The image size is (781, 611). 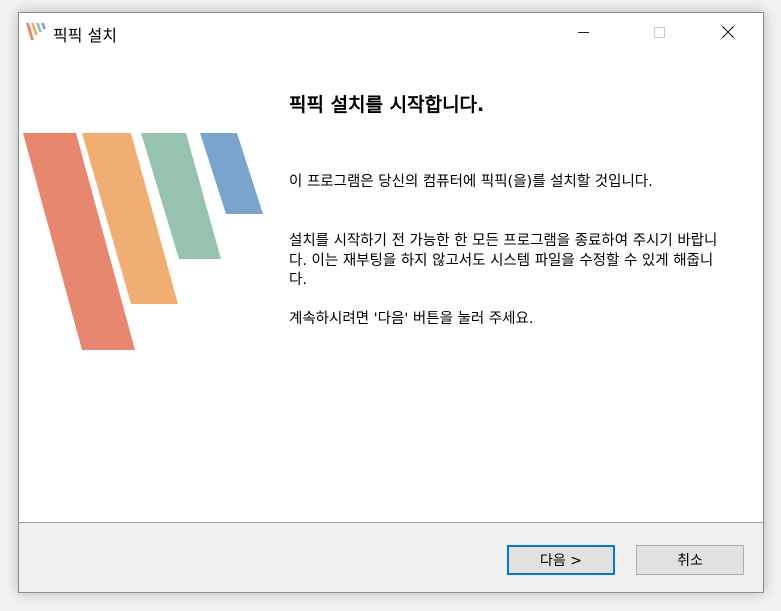 What do you see at coordinates (231, 173) in the screenshot?
I see `stripe-blue` at bounding box center [231, 173].